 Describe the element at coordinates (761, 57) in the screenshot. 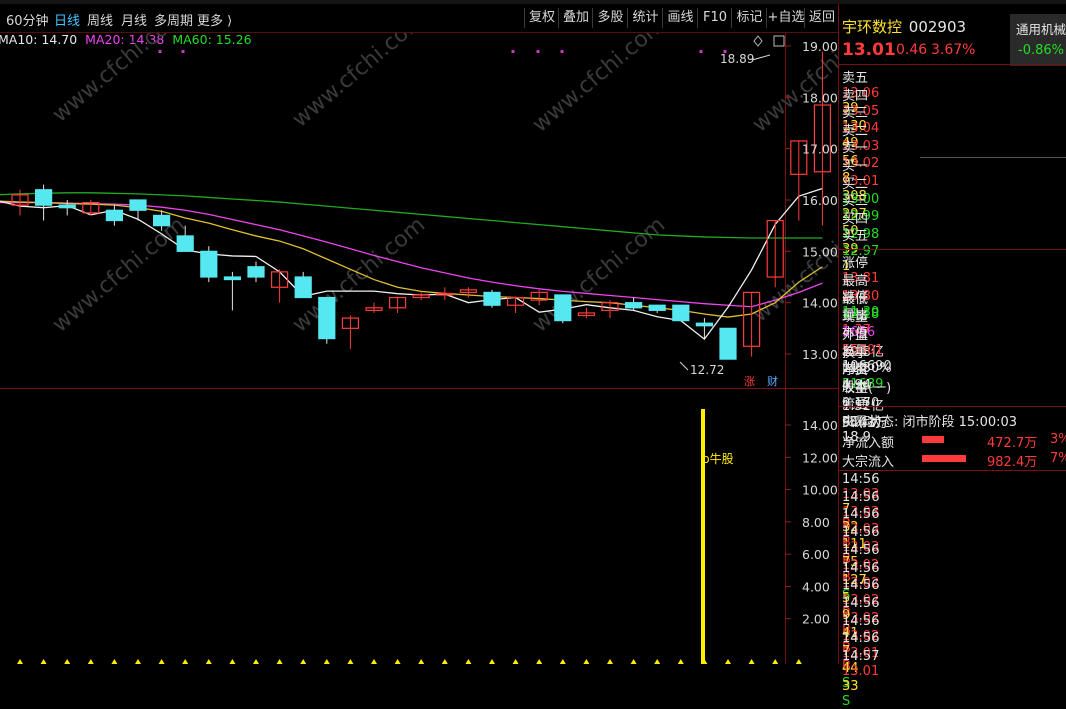

I see `high-pointer` at that location.